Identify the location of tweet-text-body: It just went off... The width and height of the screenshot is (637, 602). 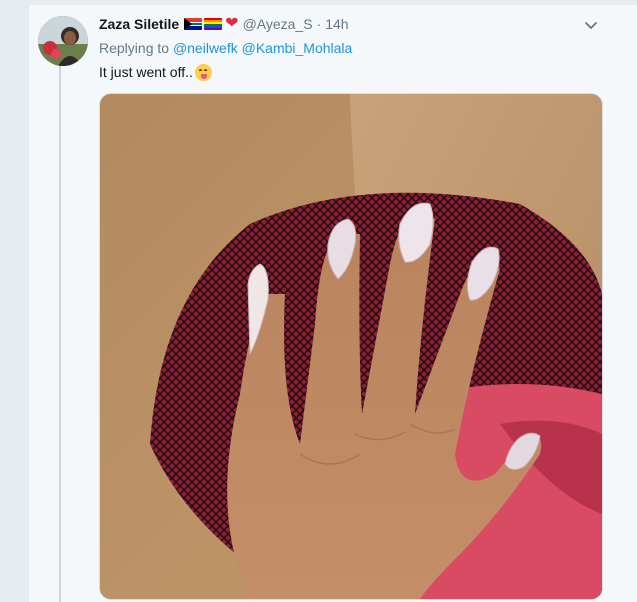
(146, 72).